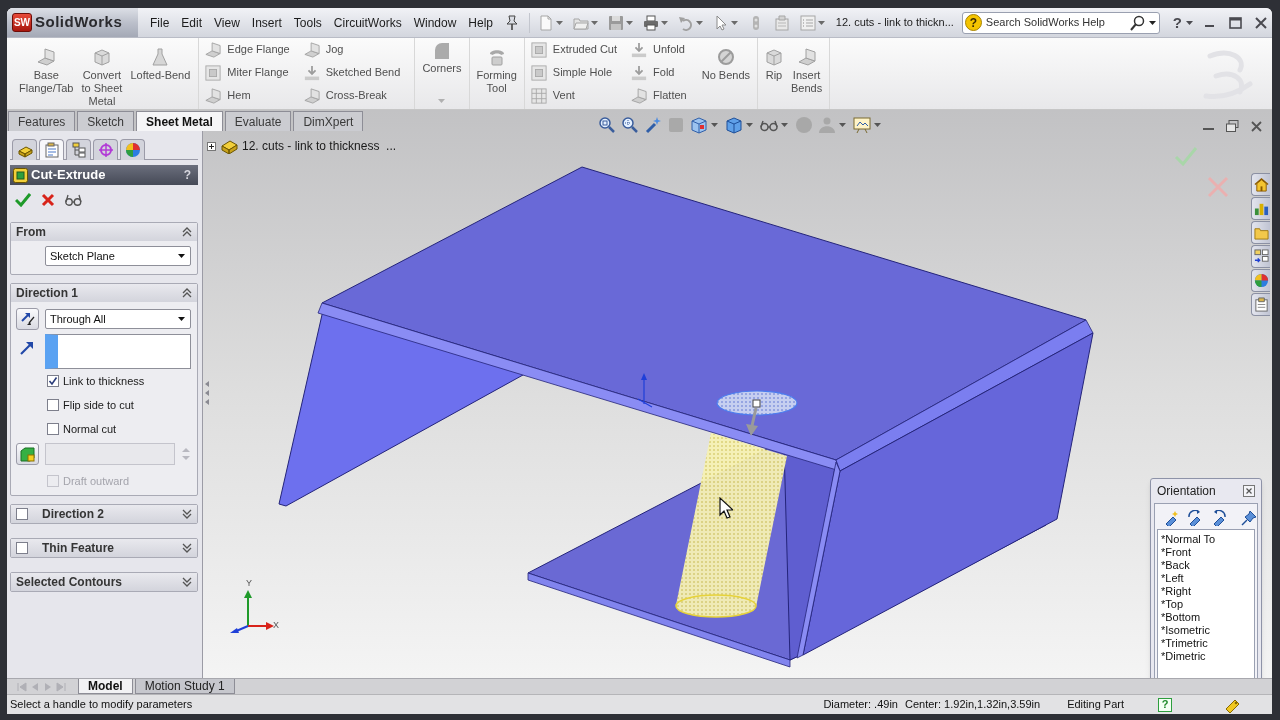  Describe the element at coordinates (227, 22) in the screenshot. I see `menu-item: View` at that location.